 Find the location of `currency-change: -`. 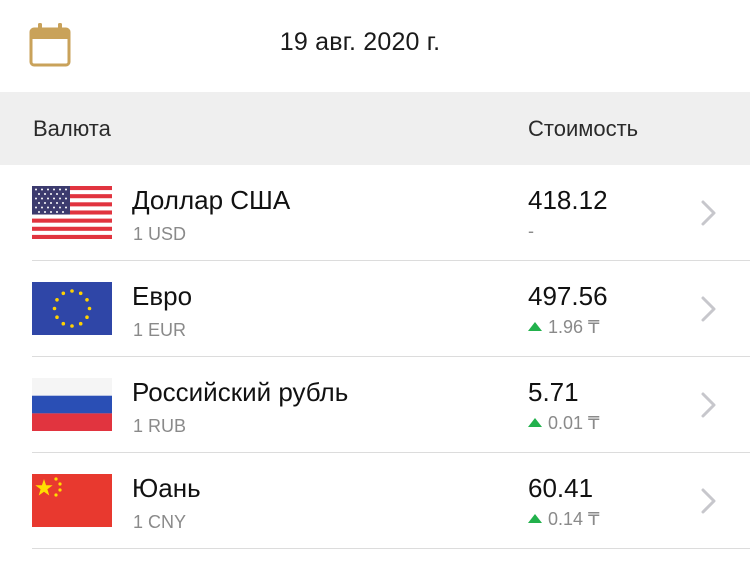

currency-change: - is located at coordinates (531, 231).